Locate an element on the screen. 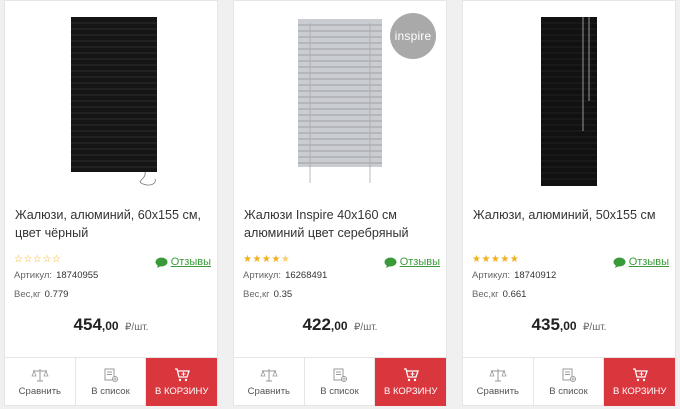  weight-row: Вес,кг 0.35 is located at coordinates (267, 294).